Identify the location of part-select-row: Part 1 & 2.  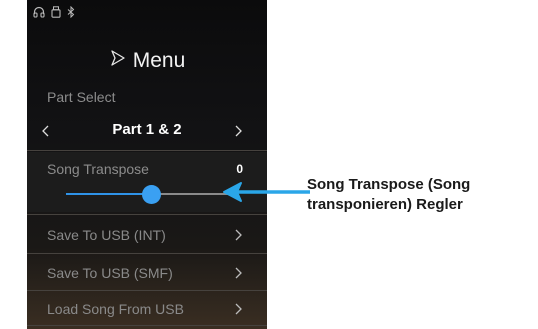
(147, 131).